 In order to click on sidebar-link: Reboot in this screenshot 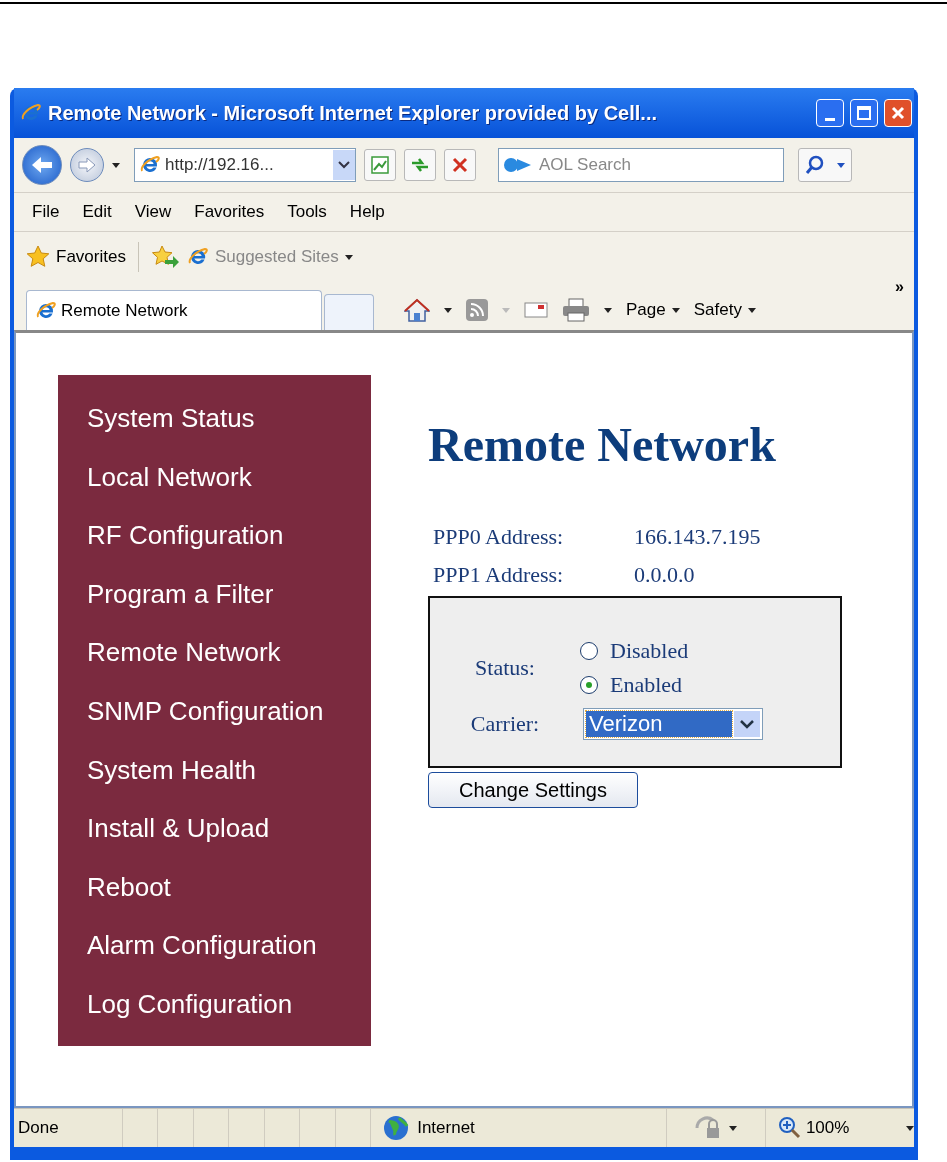, I will do `click(214, 887)`.